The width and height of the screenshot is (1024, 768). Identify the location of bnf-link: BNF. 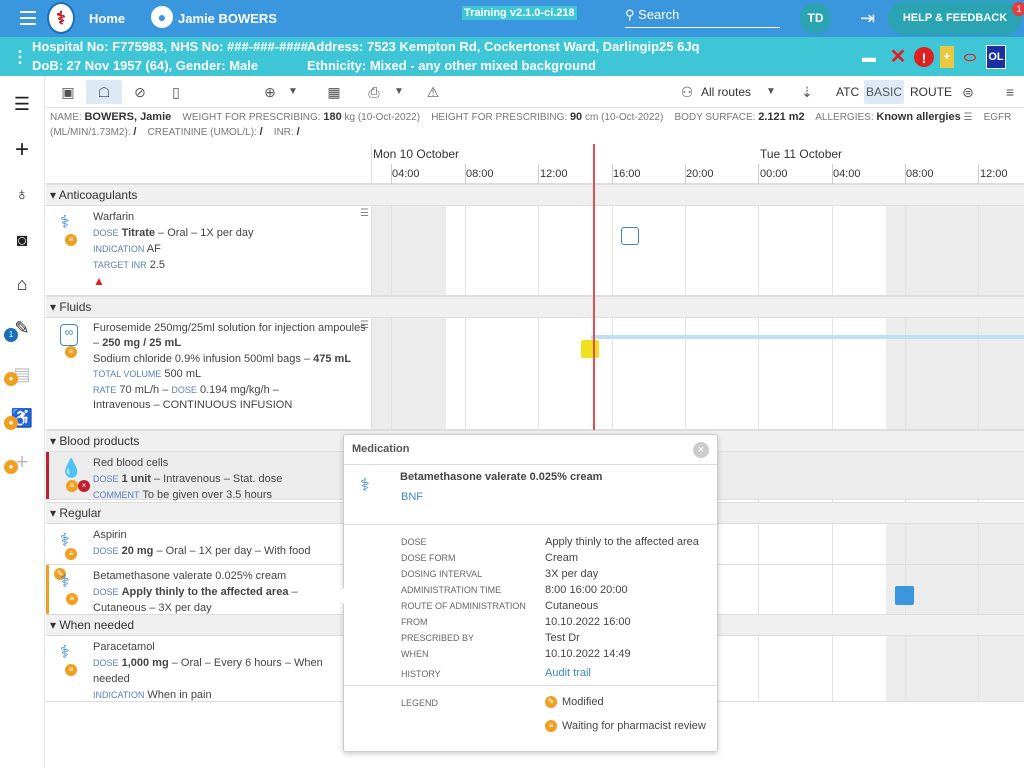
(412, 497).